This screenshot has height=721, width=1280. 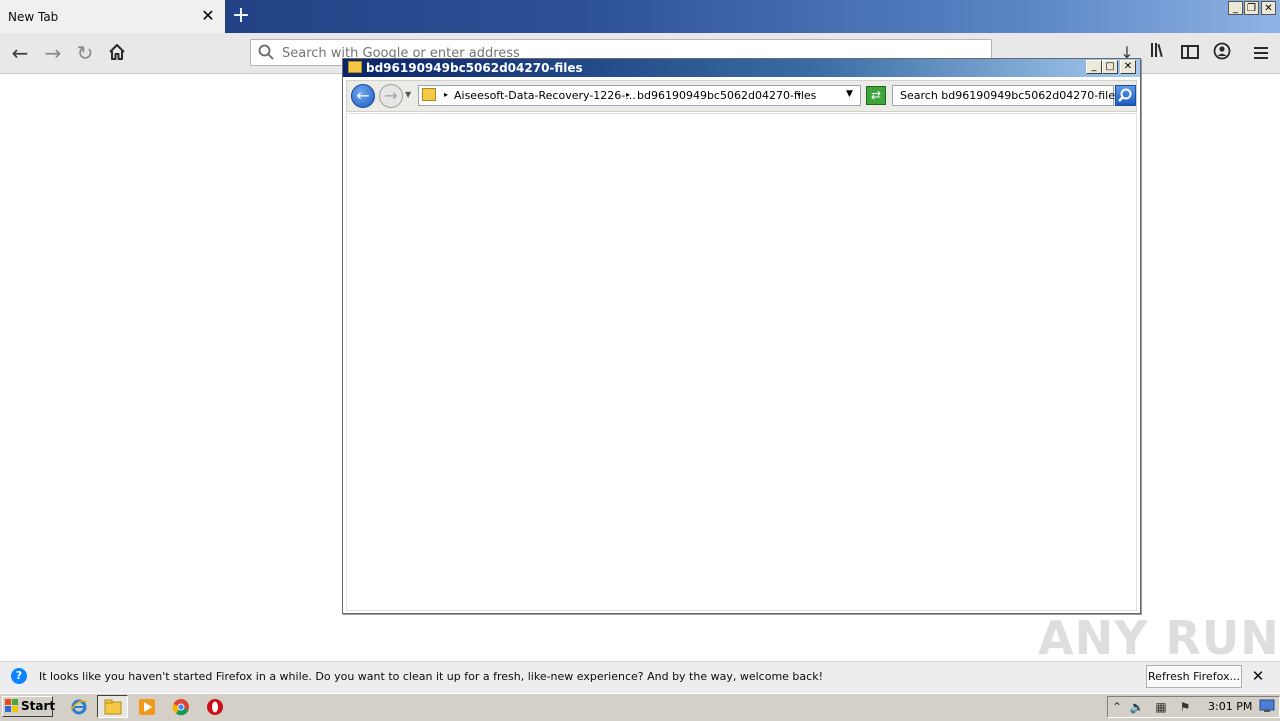 I want to click on media-player-icon, so click(x=147, y=707).